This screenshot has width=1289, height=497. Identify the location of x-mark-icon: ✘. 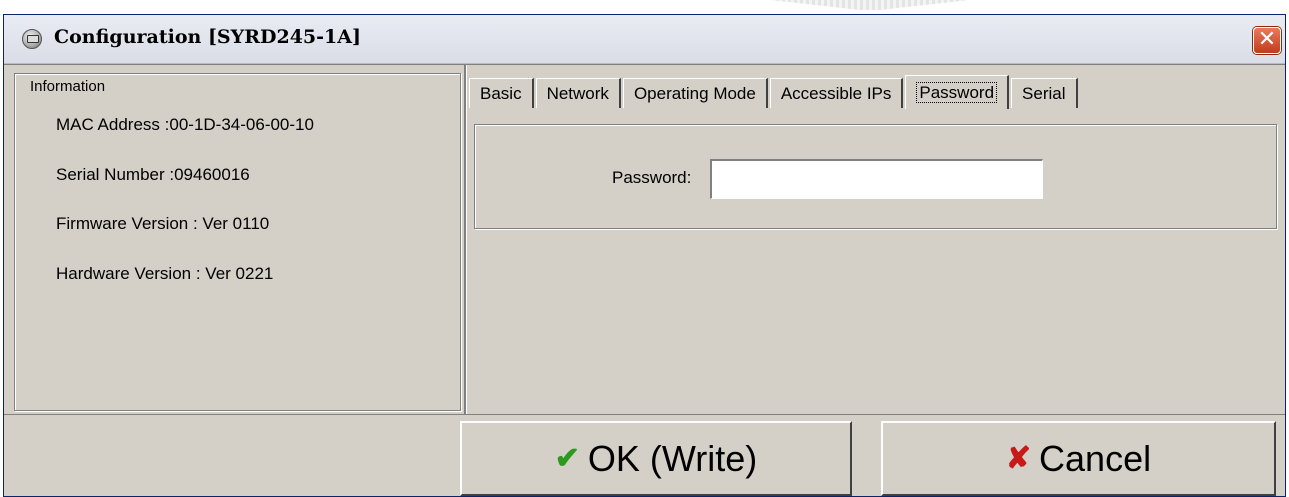
(1018, 458).